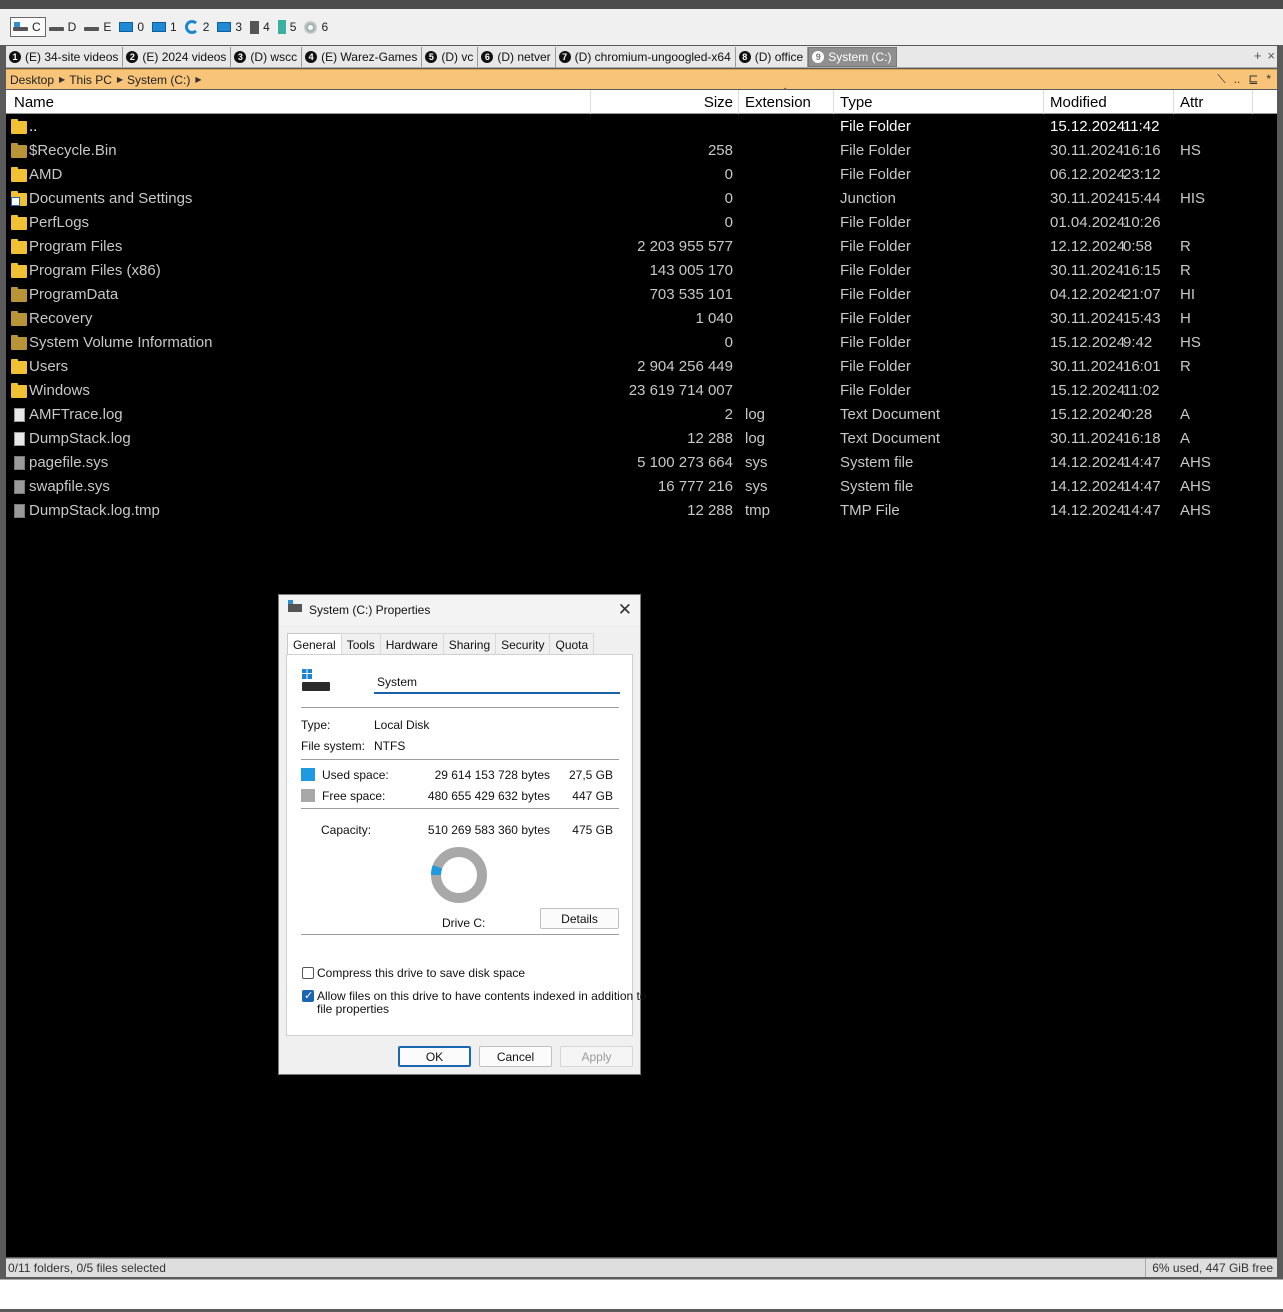  I want to click on monitor-icon, so click(224, 27).